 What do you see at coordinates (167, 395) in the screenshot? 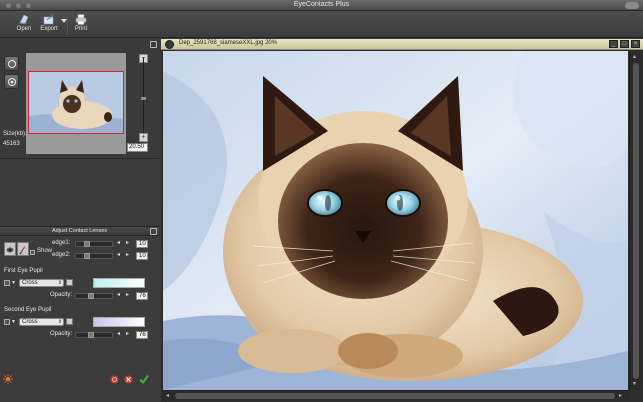
I see `scroll-left-icon: ◂` at bounding box center [167, 395].